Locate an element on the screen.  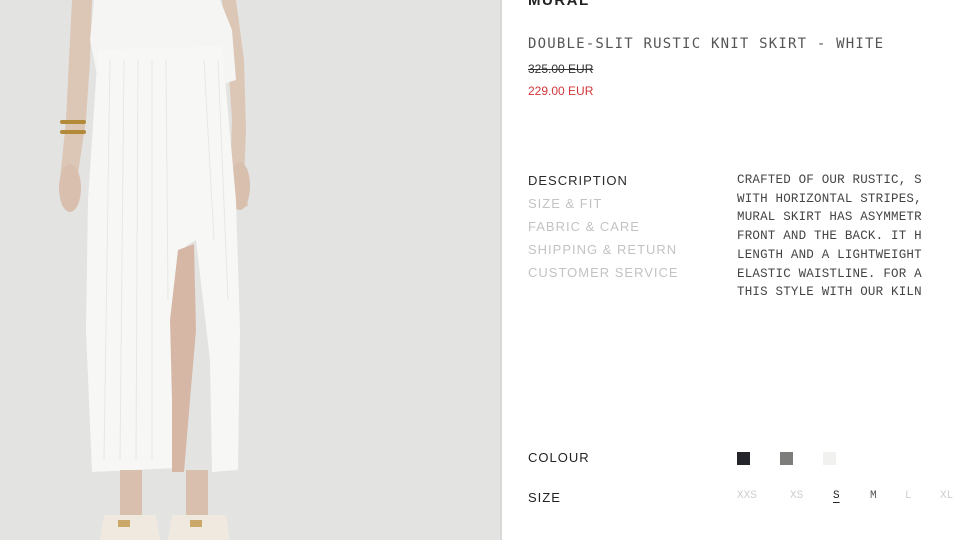
product-title: DOUBLE-SLIT RUSTIC KNIT SKIRT - WHITE is located at coordinates (706, 44).